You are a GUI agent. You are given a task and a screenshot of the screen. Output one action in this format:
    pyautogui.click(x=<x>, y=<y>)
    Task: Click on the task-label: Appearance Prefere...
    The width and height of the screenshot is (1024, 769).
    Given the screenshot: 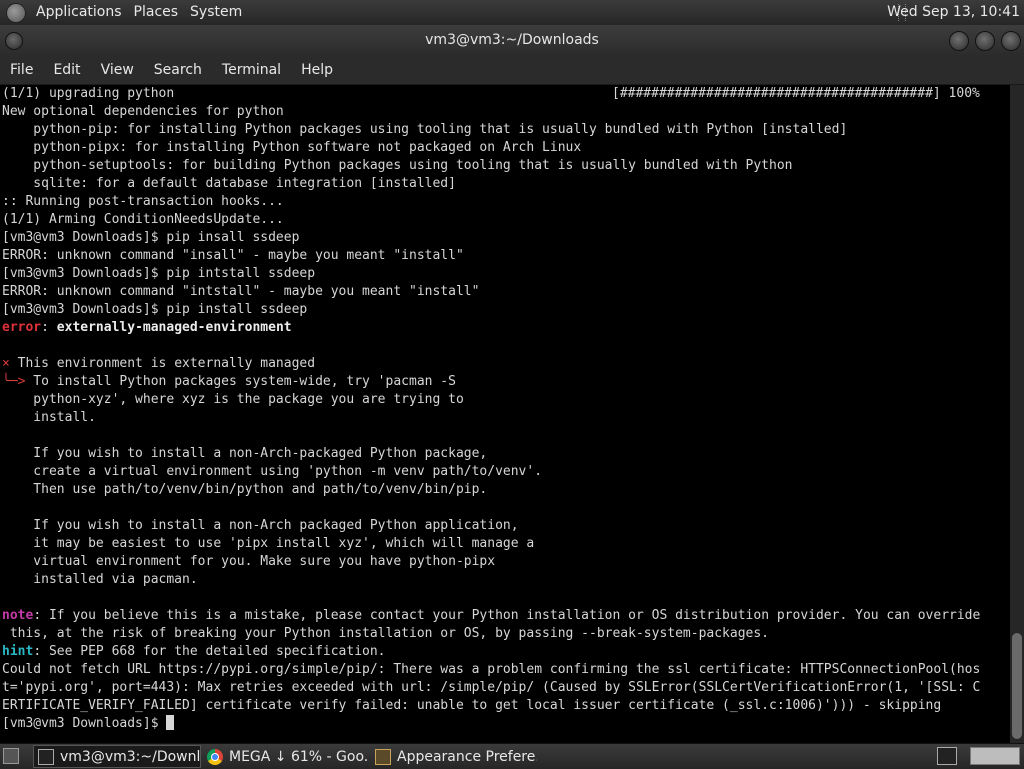 What is the action you would take?
    pyautogui.click(x=467, y=756)
    